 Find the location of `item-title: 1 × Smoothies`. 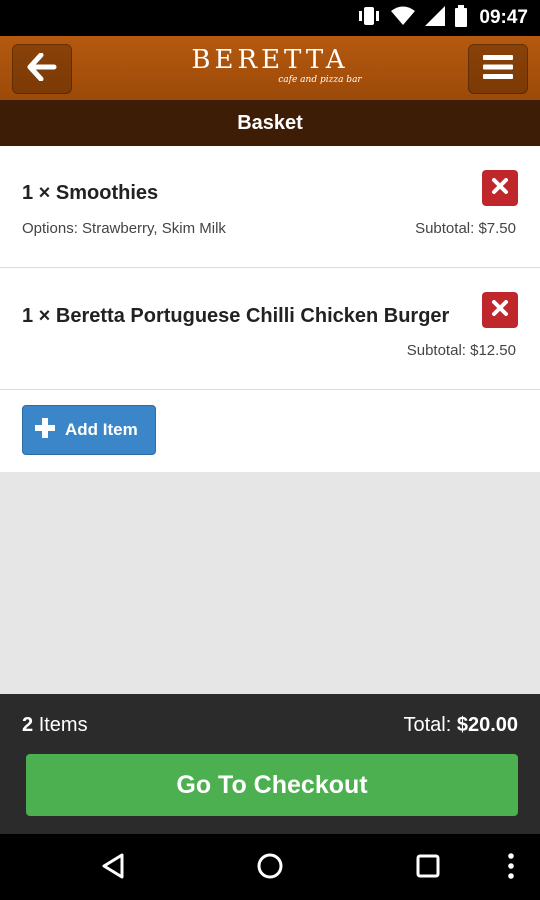

item-title: 1 × Smoothies is located at coordinates (90, 193).